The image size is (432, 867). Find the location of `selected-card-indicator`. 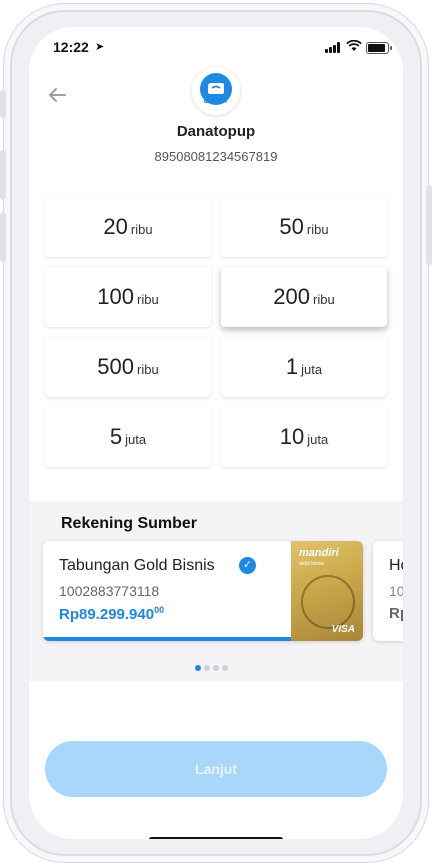

selected-card-indicator is located at coordinates (167, 639).